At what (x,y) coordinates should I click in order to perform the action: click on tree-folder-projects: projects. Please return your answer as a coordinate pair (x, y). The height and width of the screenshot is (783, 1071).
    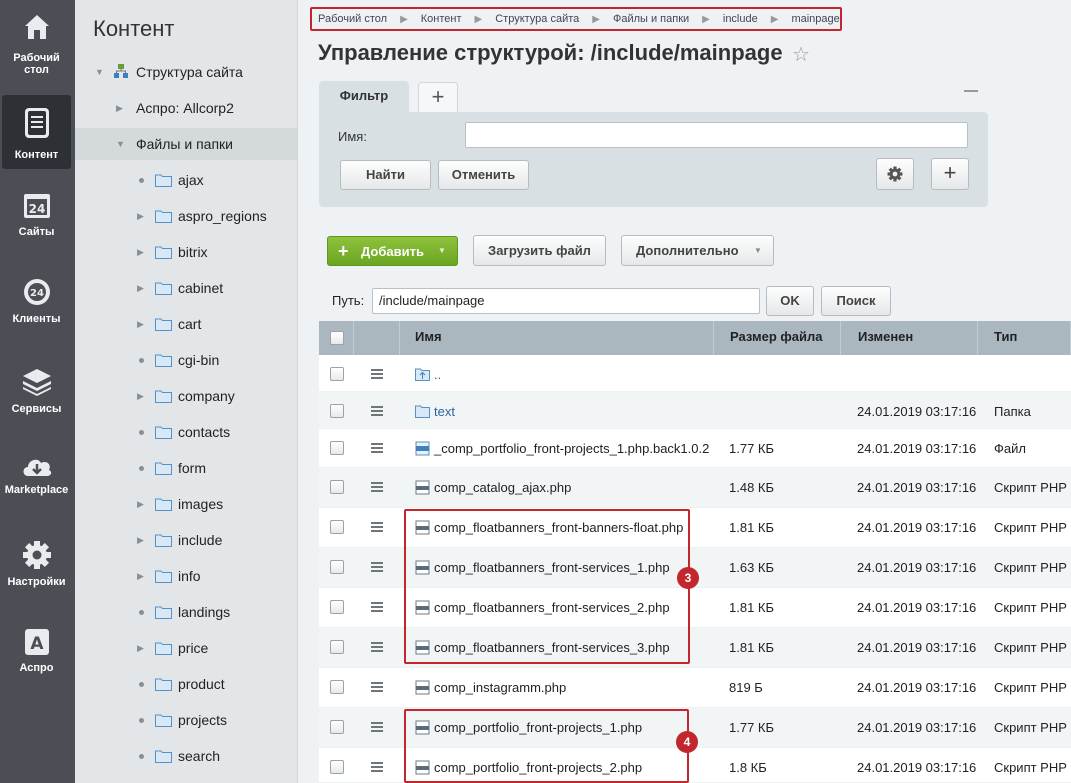
    Looking at the image, I should click on (186, 720).